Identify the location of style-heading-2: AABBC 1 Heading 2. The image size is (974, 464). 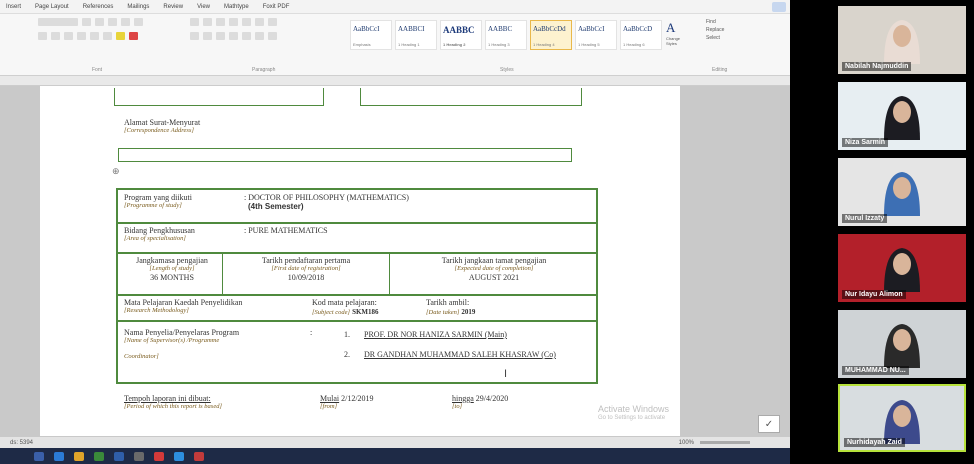
(461, 35).